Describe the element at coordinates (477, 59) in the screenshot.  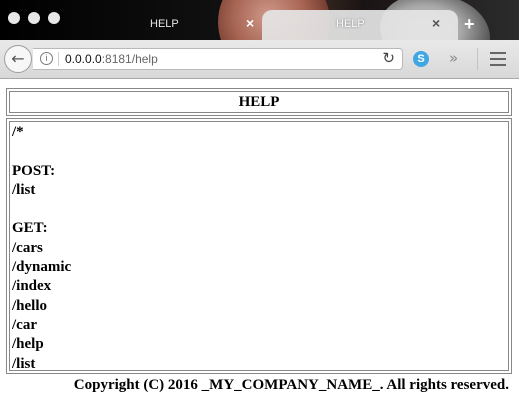
I see `toolbar-divider` at that location.